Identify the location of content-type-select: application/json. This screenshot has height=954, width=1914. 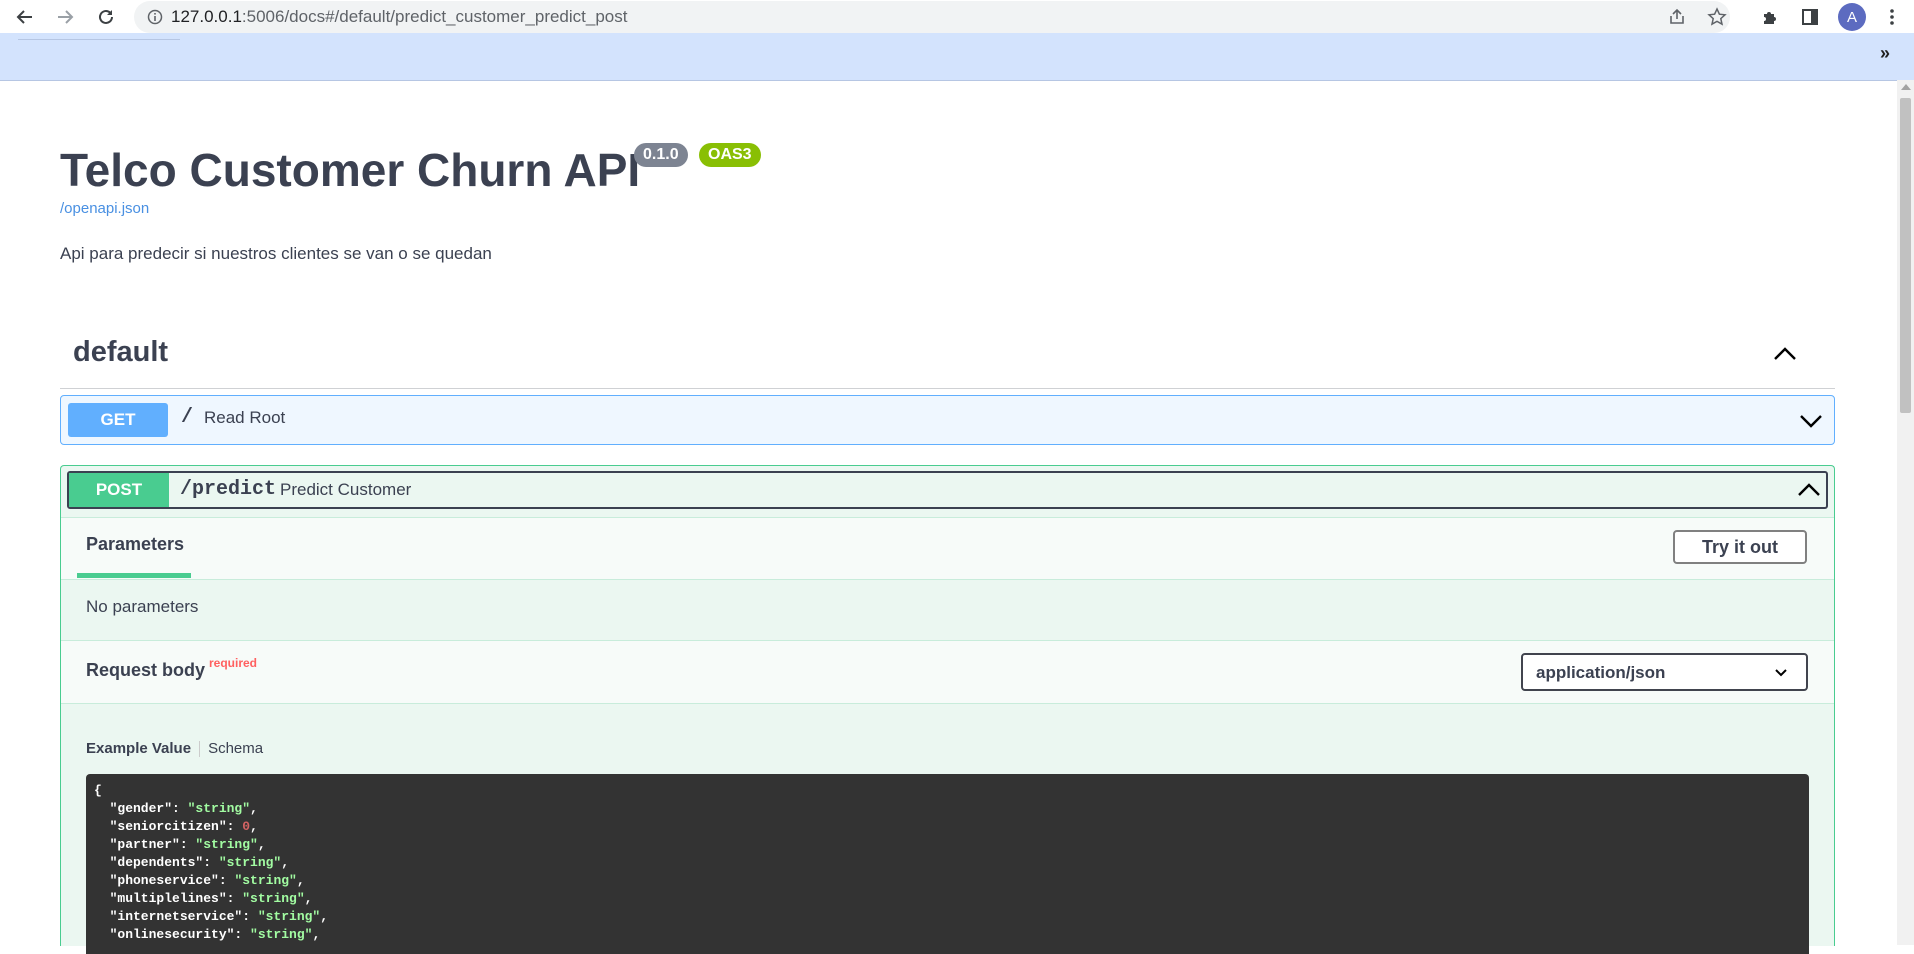
(1664, 672).